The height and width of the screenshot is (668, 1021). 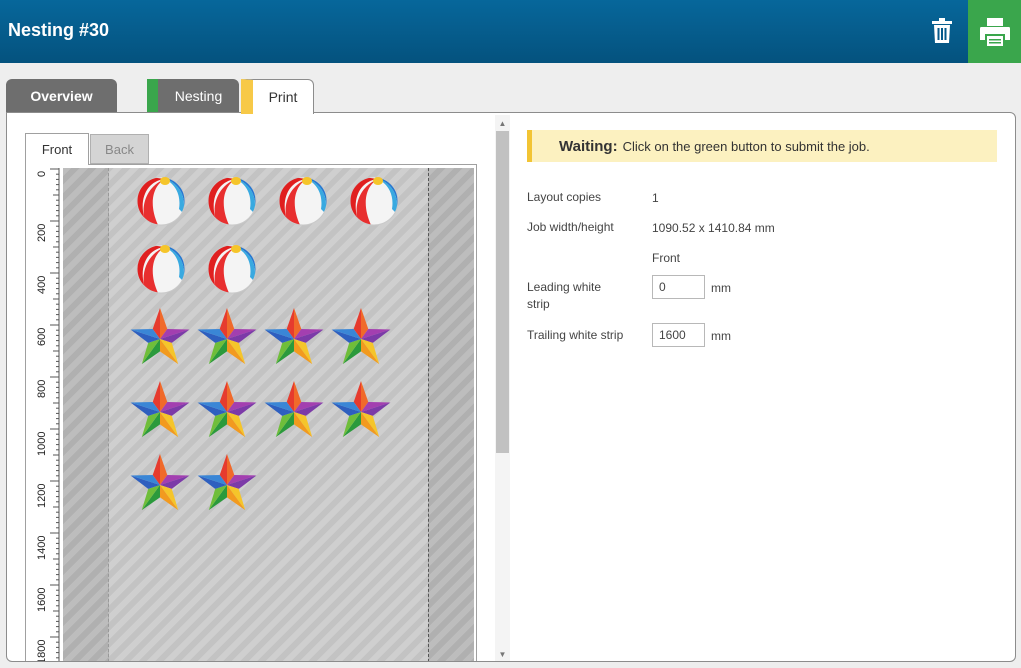 I want to click on vertical-scrollbar: ▲ ▼, so click(x=502, y=388).